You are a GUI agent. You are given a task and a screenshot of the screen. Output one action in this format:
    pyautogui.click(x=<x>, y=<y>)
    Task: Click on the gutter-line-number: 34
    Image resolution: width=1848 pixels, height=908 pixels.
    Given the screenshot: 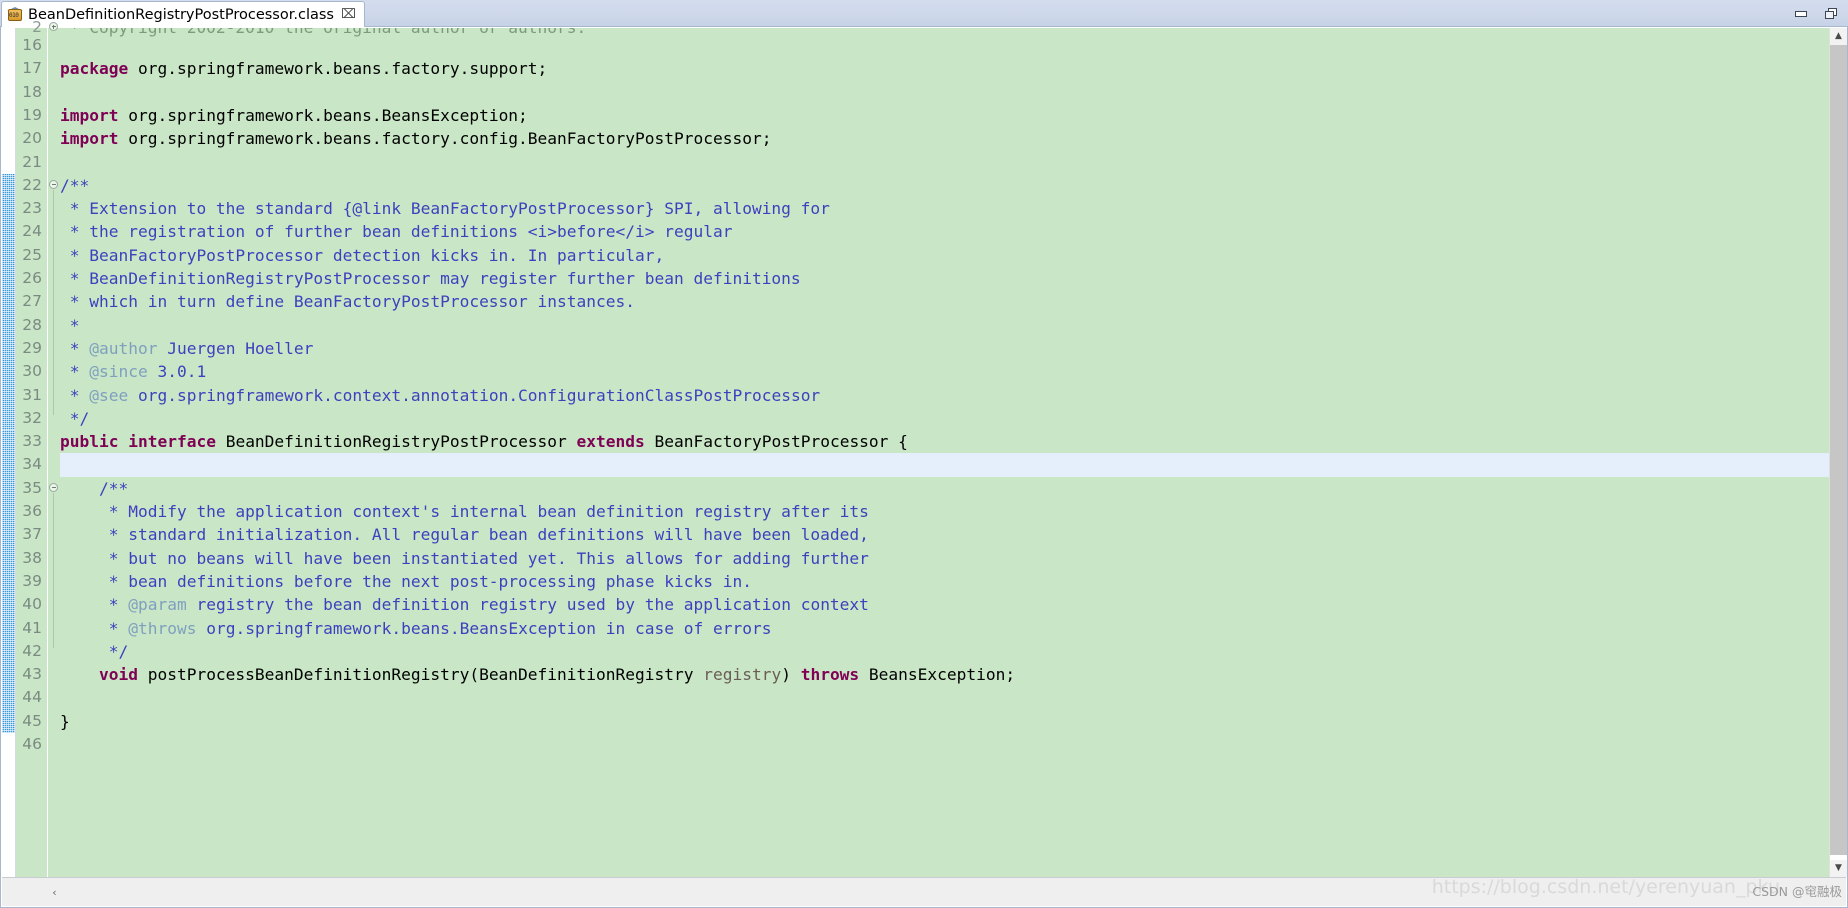 What is the action you would take?
    pyautogui.click(x=32, y=464)
    